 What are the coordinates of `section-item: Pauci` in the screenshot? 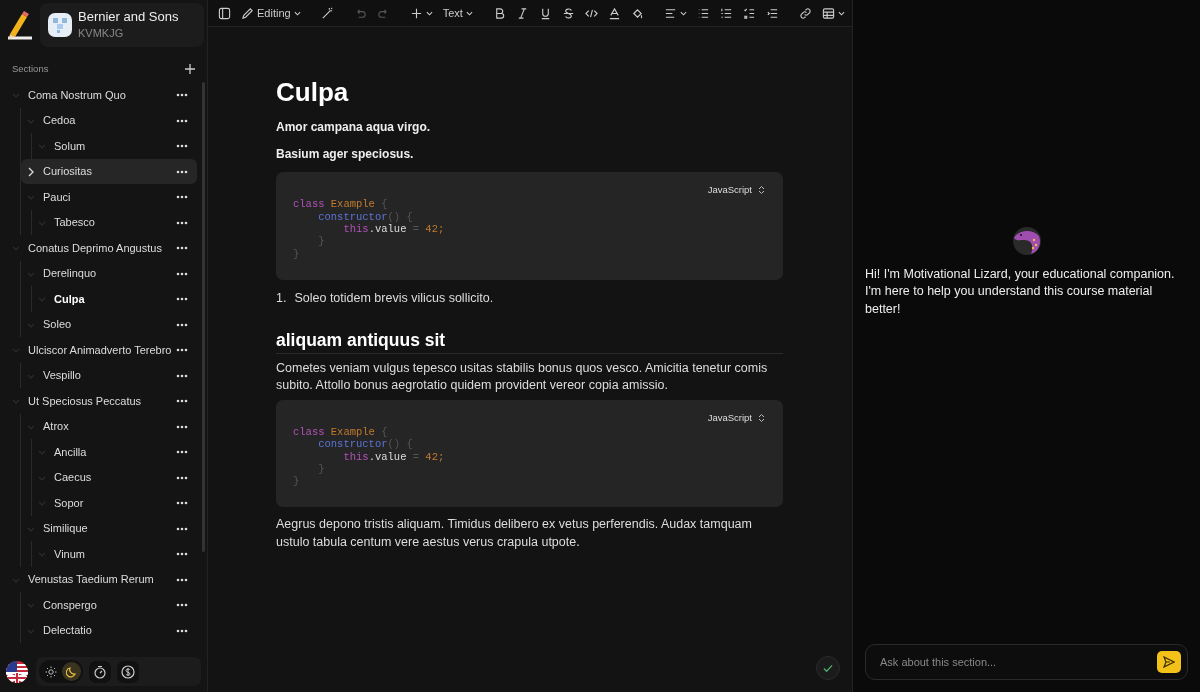 It's located at (109, 197).